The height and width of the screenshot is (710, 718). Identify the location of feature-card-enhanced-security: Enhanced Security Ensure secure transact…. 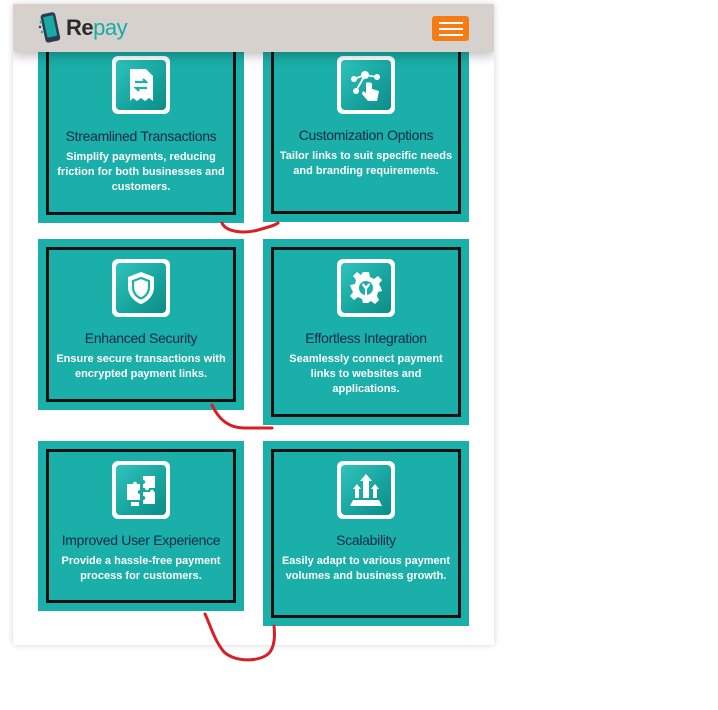
(141, 324).